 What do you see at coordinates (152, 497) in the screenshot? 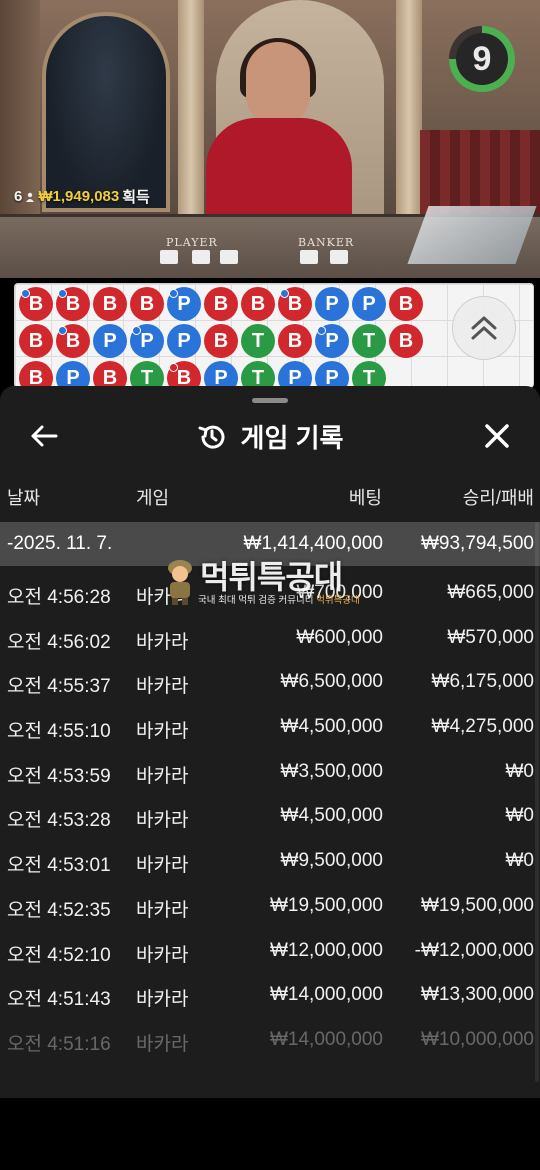
I see `header-game: 게임` at bounding box center [152, 497].